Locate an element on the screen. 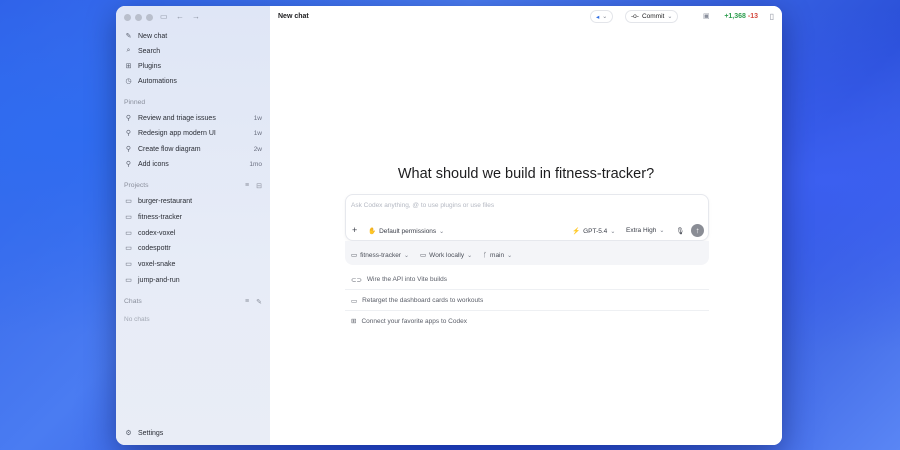  commit-label: Commit is located at coordinates (653, 16).